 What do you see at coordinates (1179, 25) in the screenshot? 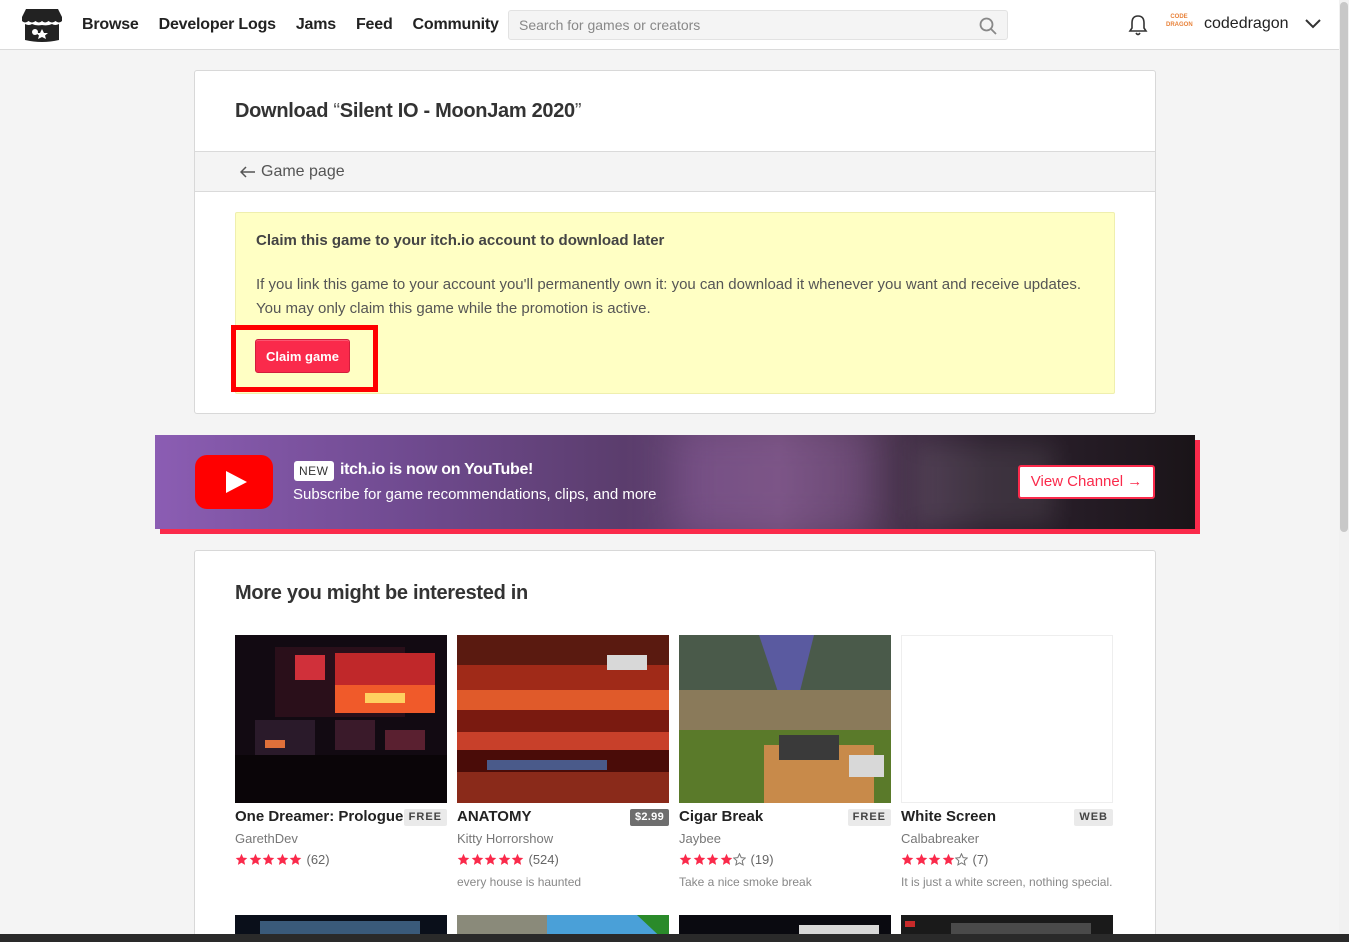
I see `avatar: CODE DRAGON` at bounding box center [1179, 25].